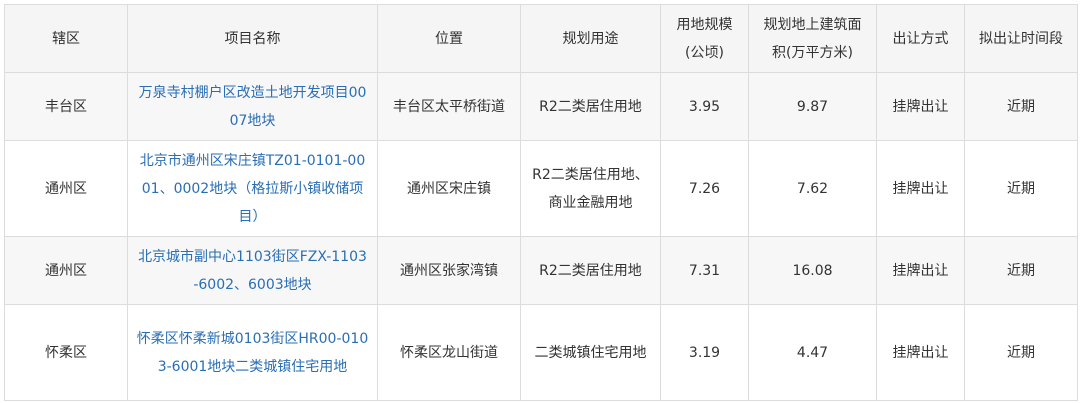 The height and width of the screenshot is (403, 1080). I want to click on cell-land-area: 3.95, so click(704, 106).